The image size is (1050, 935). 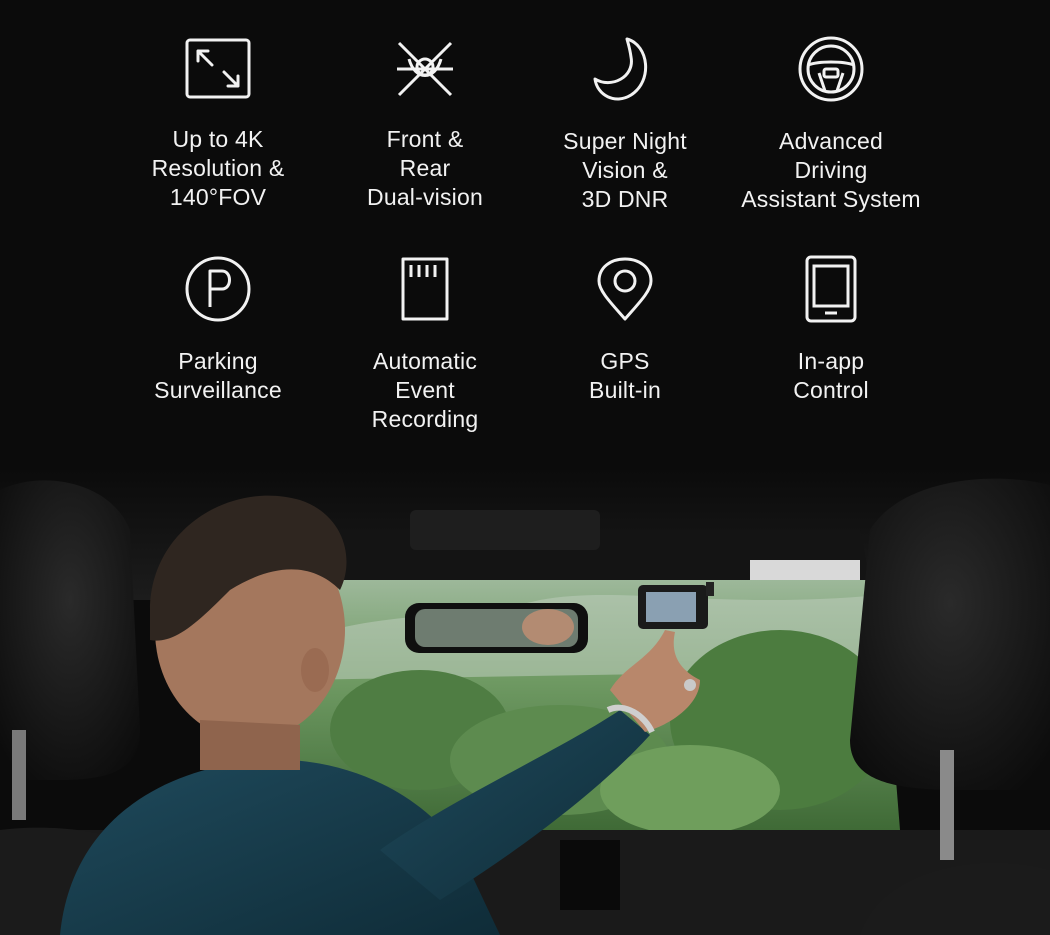 What do you see at coordinates (831, 375) in the screenshot?
I see `feature-label: In-app Control` at bounding box center [831, 375].